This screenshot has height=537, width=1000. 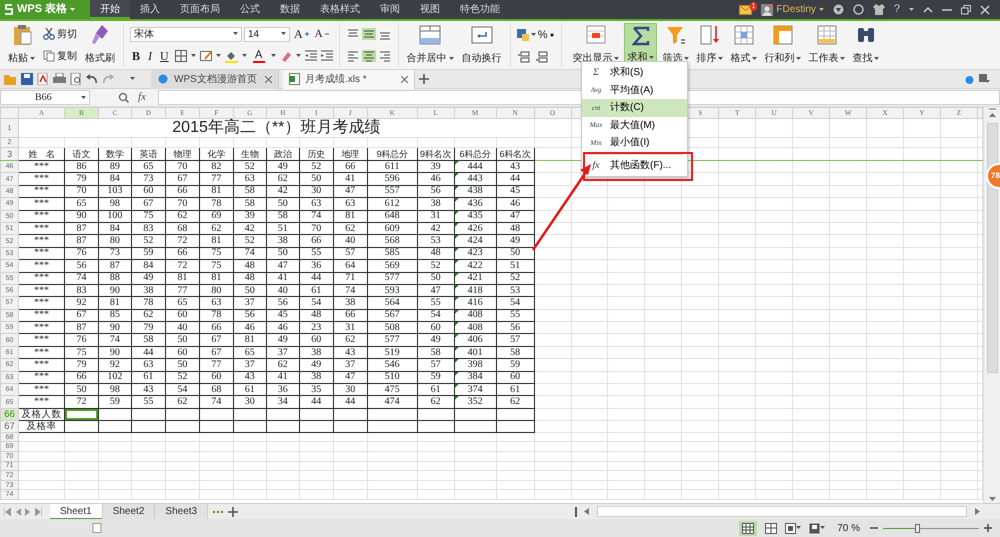 What do you see at coordinates (827, 45) in the screenshot?
I see `ribbon-button: 工作表` at bounding box center [827, 45].